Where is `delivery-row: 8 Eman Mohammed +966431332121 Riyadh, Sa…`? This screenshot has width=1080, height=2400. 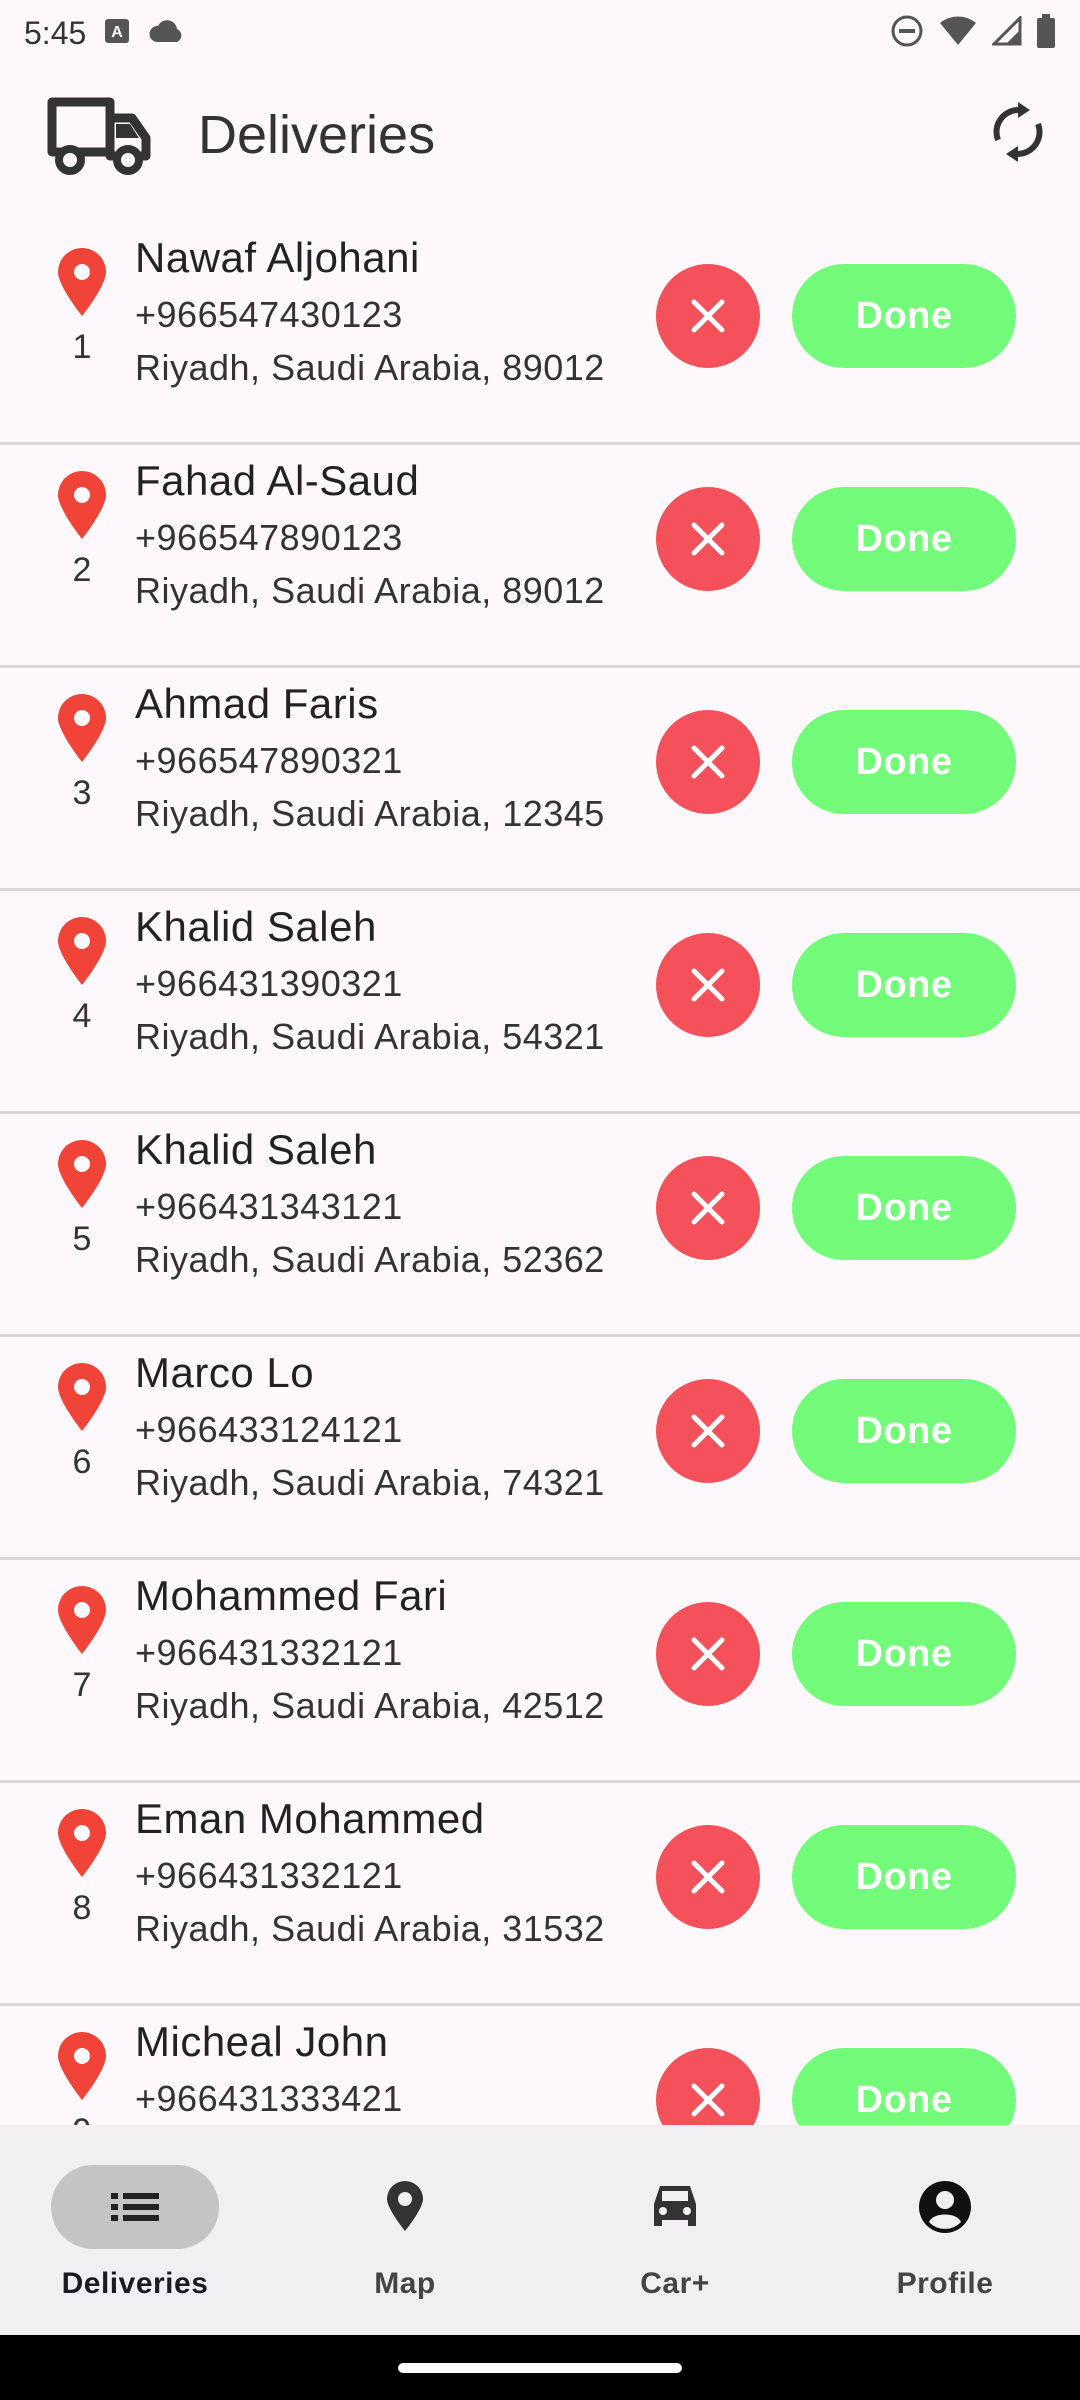
delivery-row: 8 Eman Mohammed +966431332121 Riyadh, Sa… is located at coordinates (540, 1894).